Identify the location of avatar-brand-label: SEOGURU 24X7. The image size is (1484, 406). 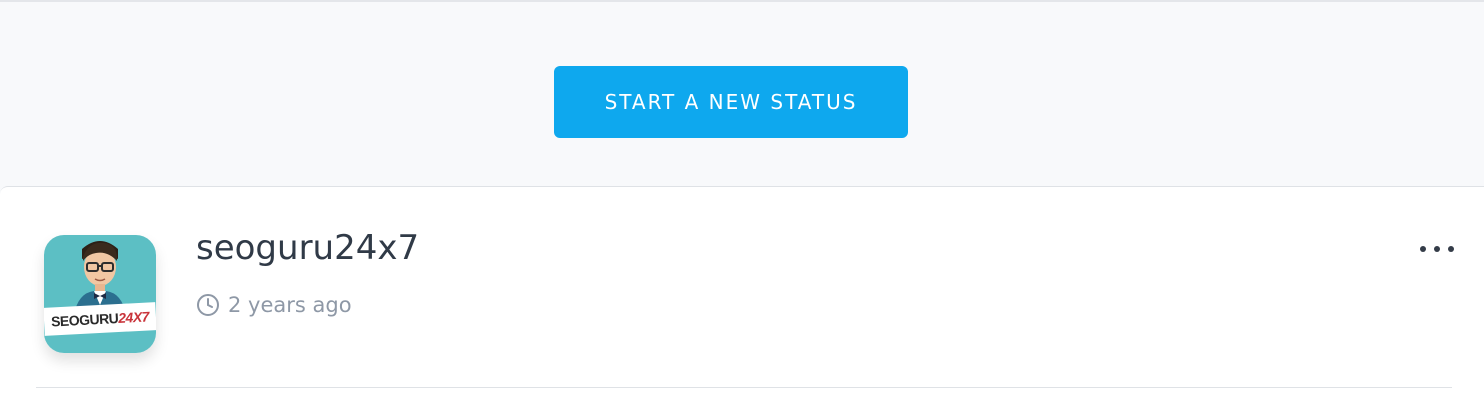
(100, 319).